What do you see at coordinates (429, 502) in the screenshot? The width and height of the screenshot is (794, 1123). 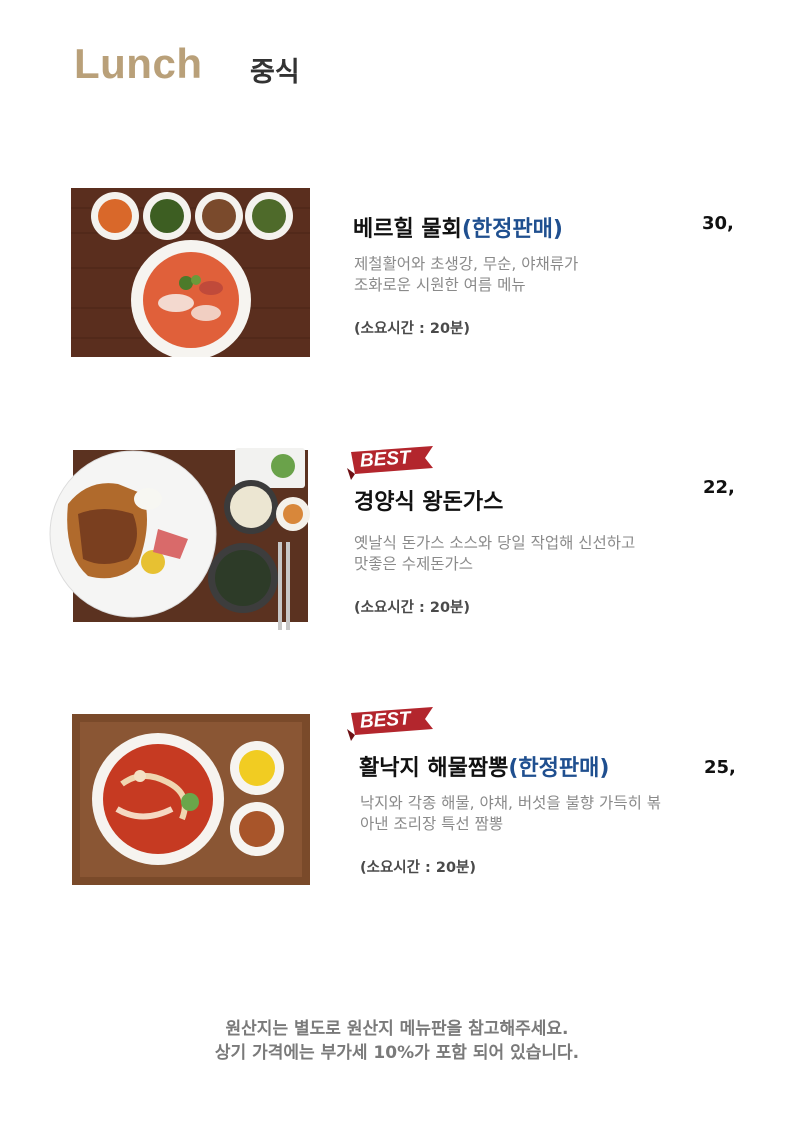 I see `menu-item-name: 경양식 왕돈가스` at bounding box center [429, 502].